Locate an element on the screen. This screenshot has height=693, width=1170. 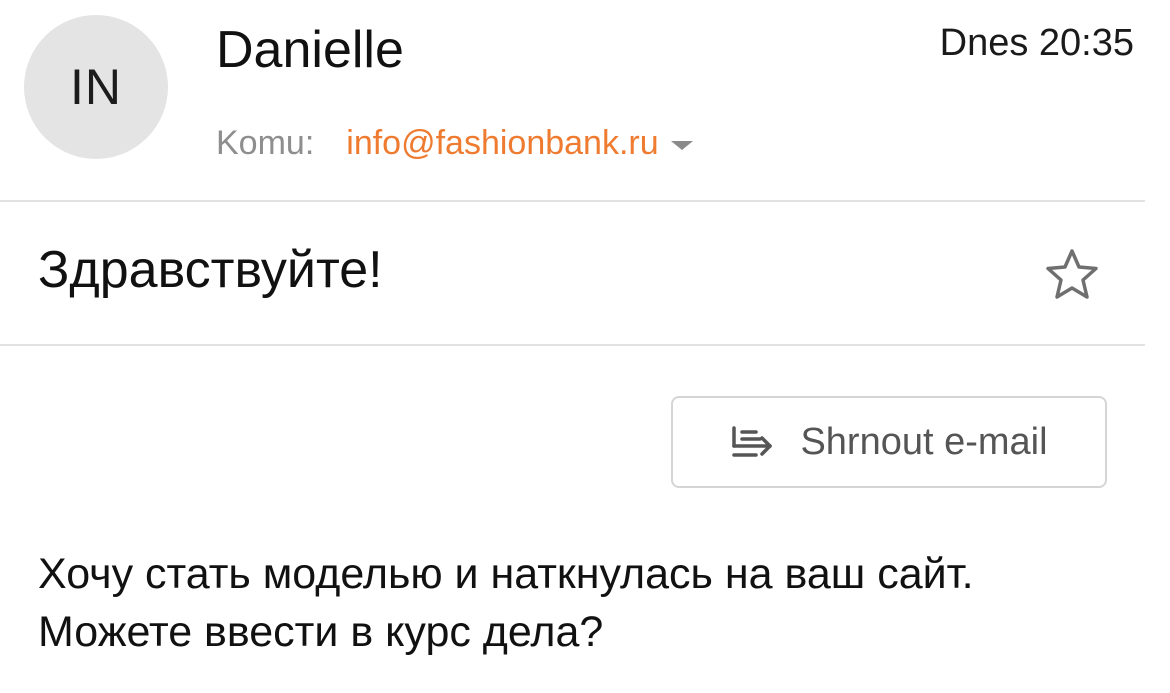
recipient-row: Komu: info@fashionbank.ru is located at coordinates (454, 143).